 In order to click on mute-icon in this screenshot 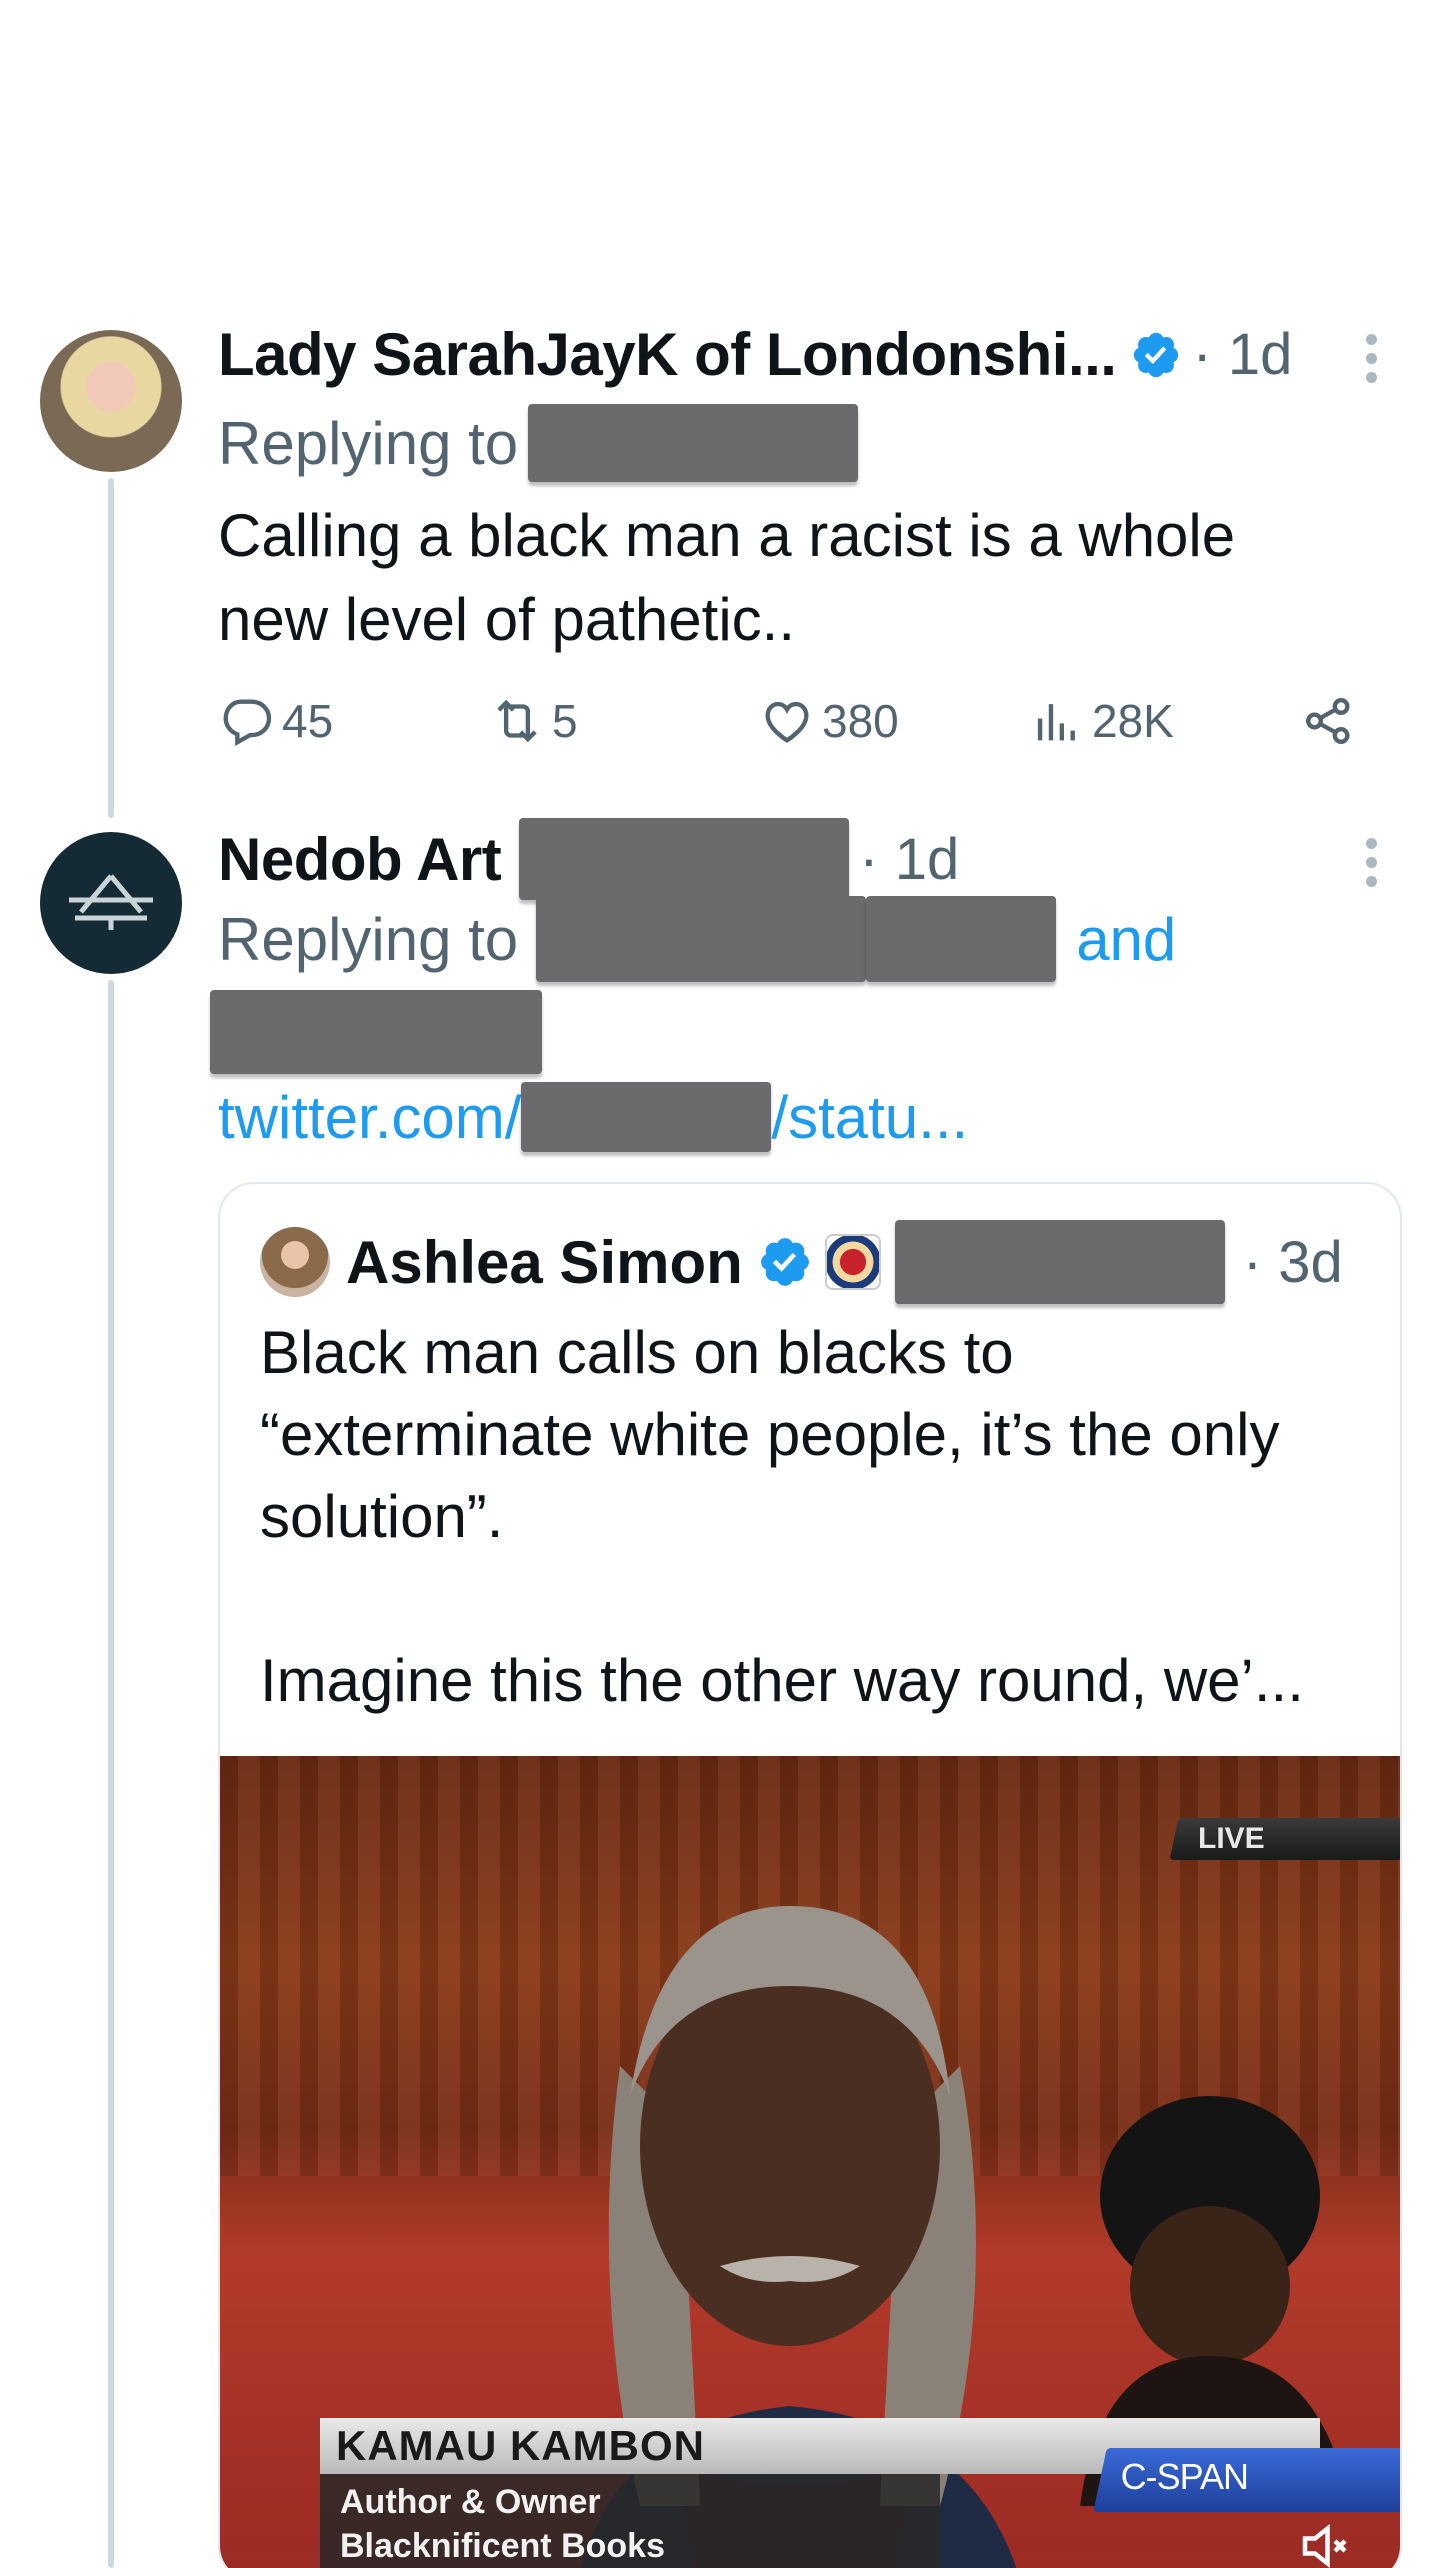, I will do `click(1325, 2542)`.